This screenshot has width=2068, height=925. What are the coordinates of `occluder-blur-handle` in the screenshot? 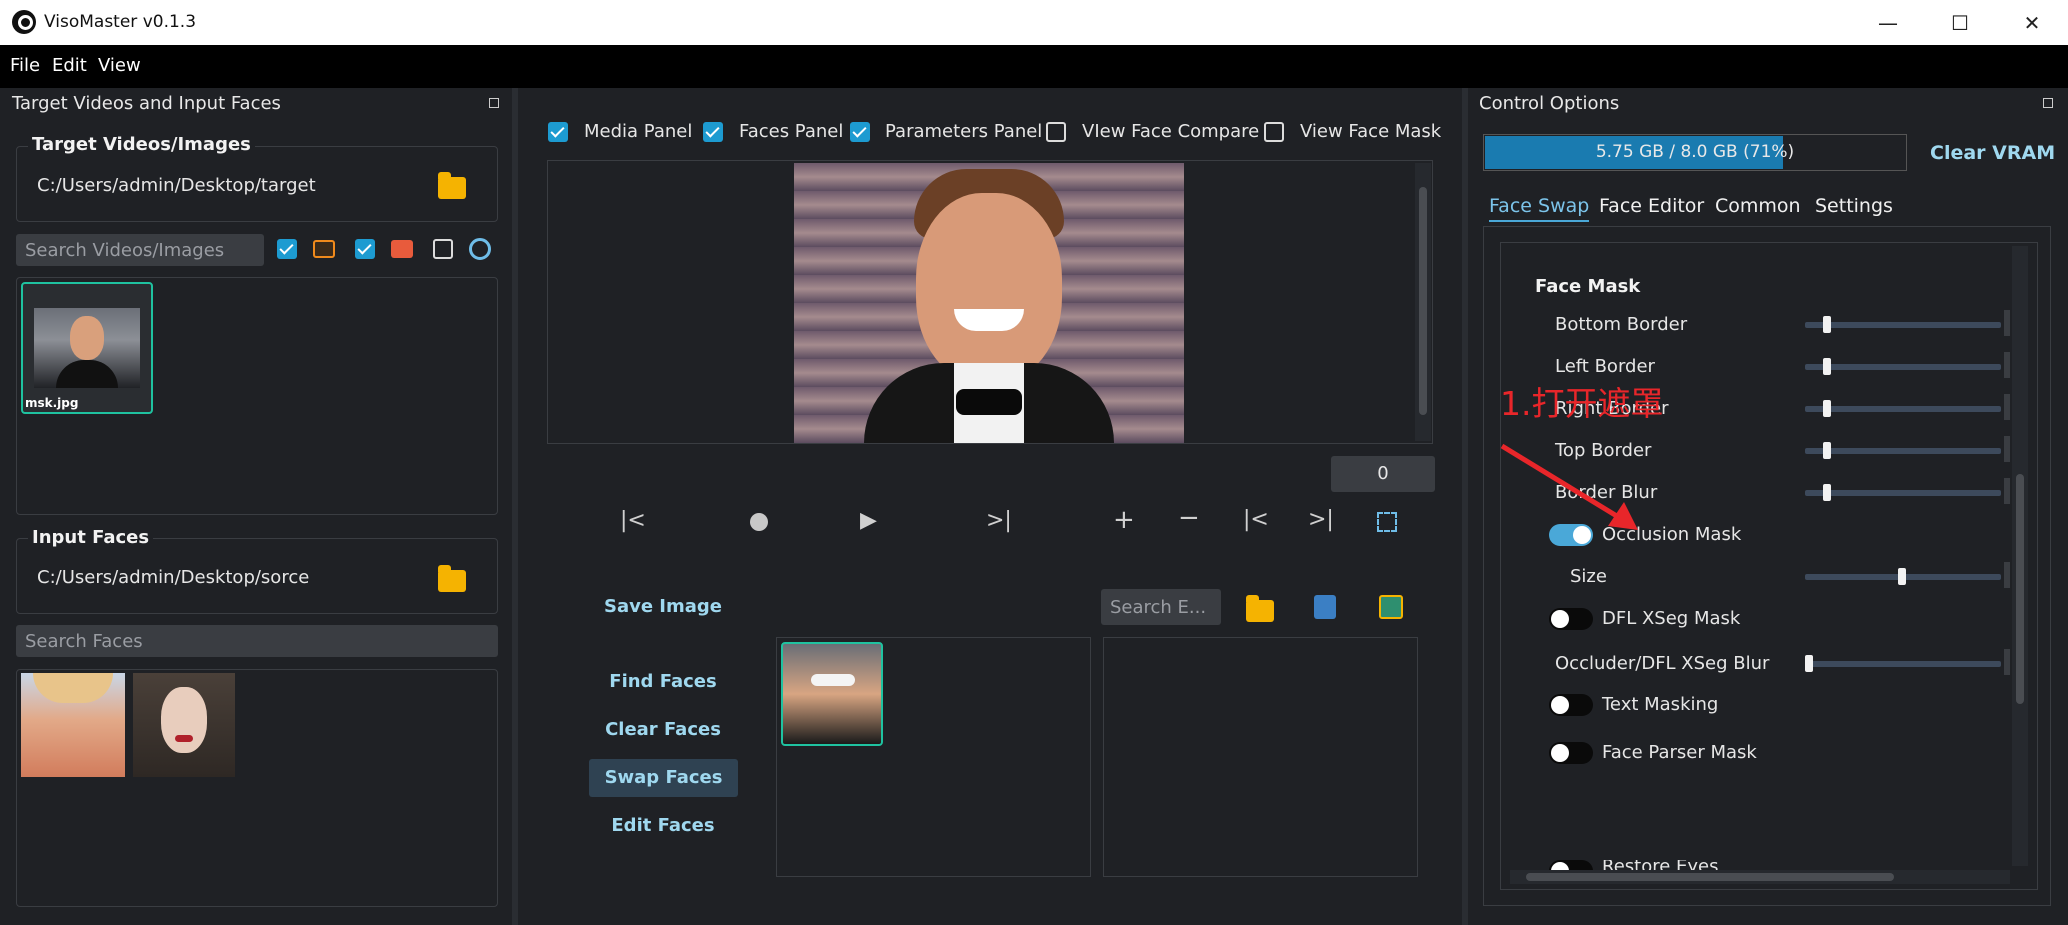 It's located at (1809, 663).